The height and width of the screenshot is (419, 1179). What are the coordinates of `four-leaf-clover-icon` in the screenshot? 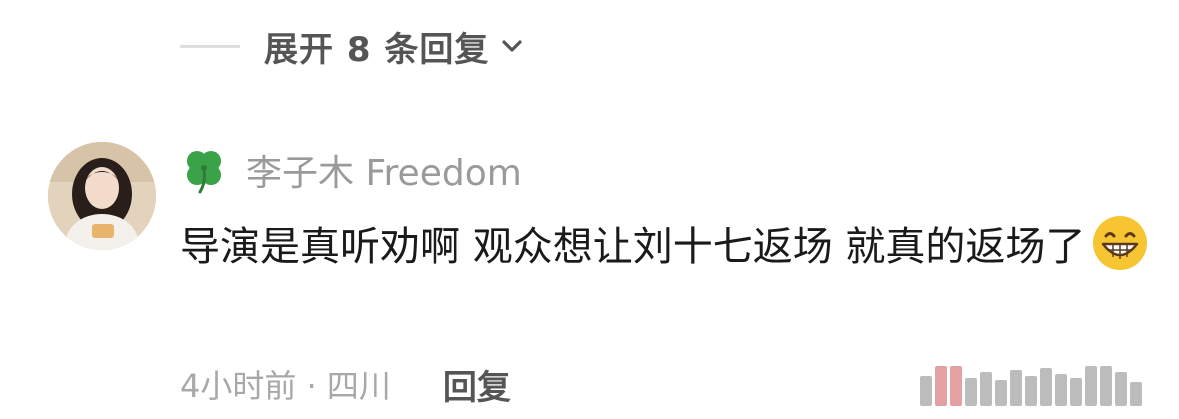 It's located at (204, 172).